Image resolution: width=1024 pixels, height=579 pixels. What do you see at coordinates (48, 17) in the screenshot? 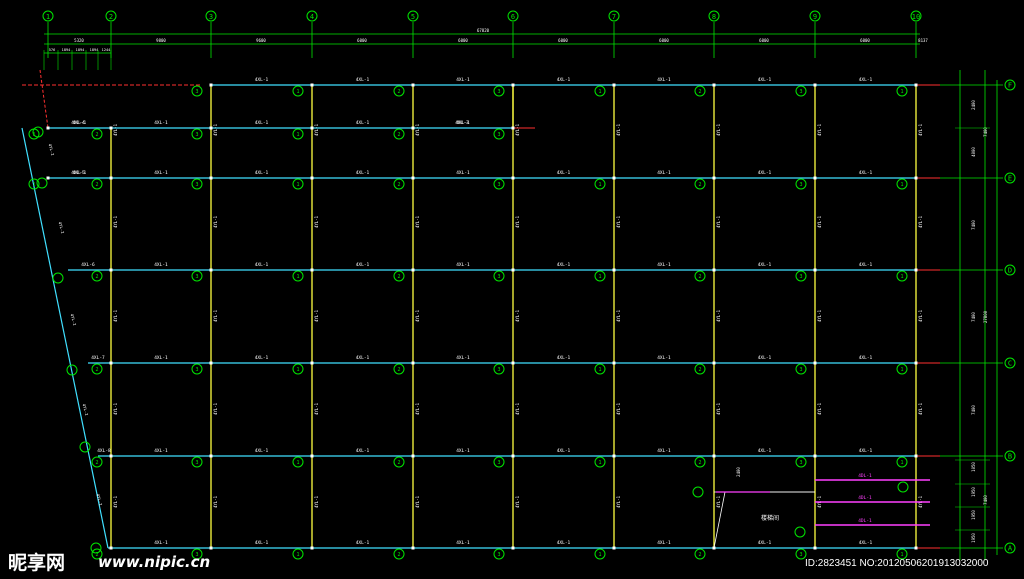
I see `column-axis-label: 1` at bounding box center [48, 17].